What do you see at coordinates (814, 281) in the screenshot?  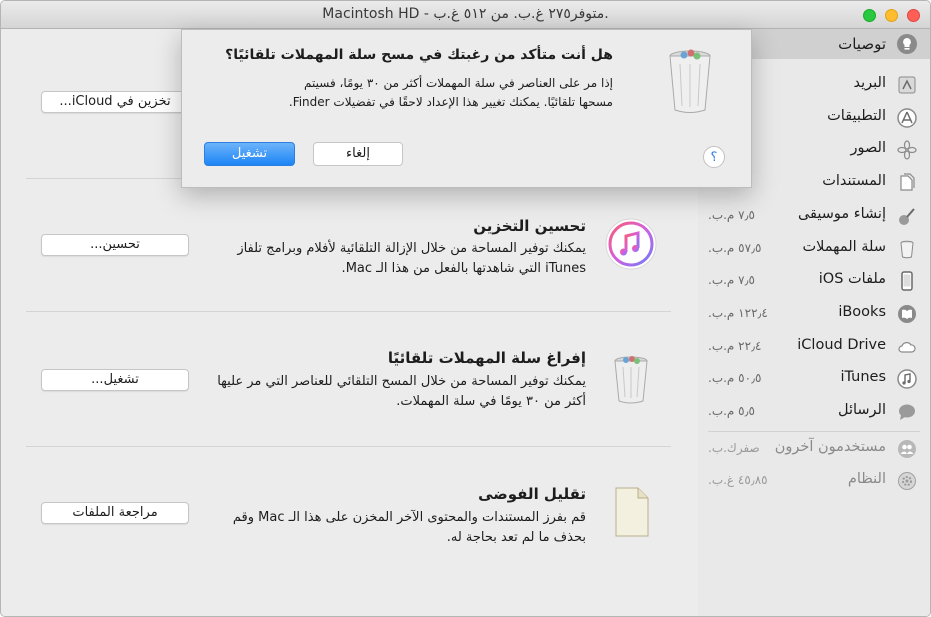 I see `sidebar-item-main-6: ملفات iOS ٧٫٥ م.ب.` at bounding box center [814, 281].